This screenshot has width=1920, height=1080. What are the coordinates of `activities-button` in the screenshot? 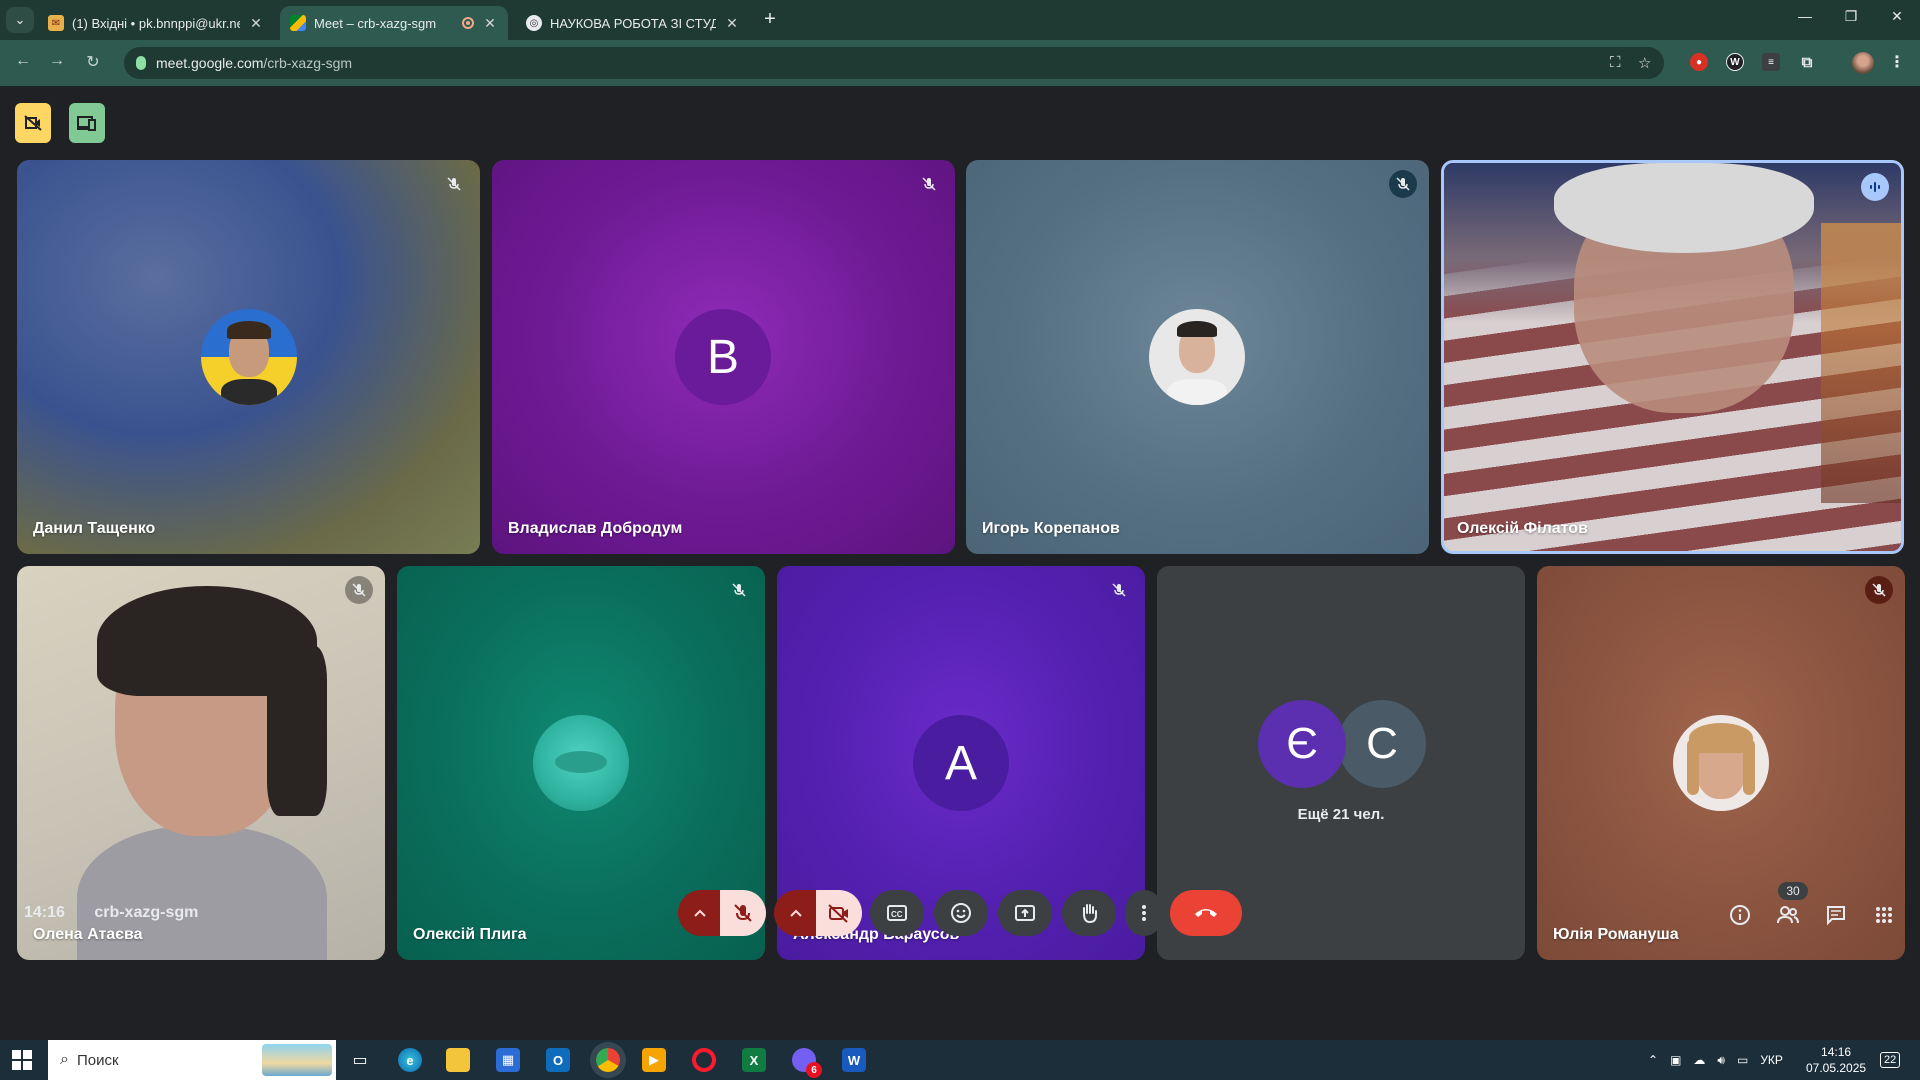 It's located at (1884, 915).